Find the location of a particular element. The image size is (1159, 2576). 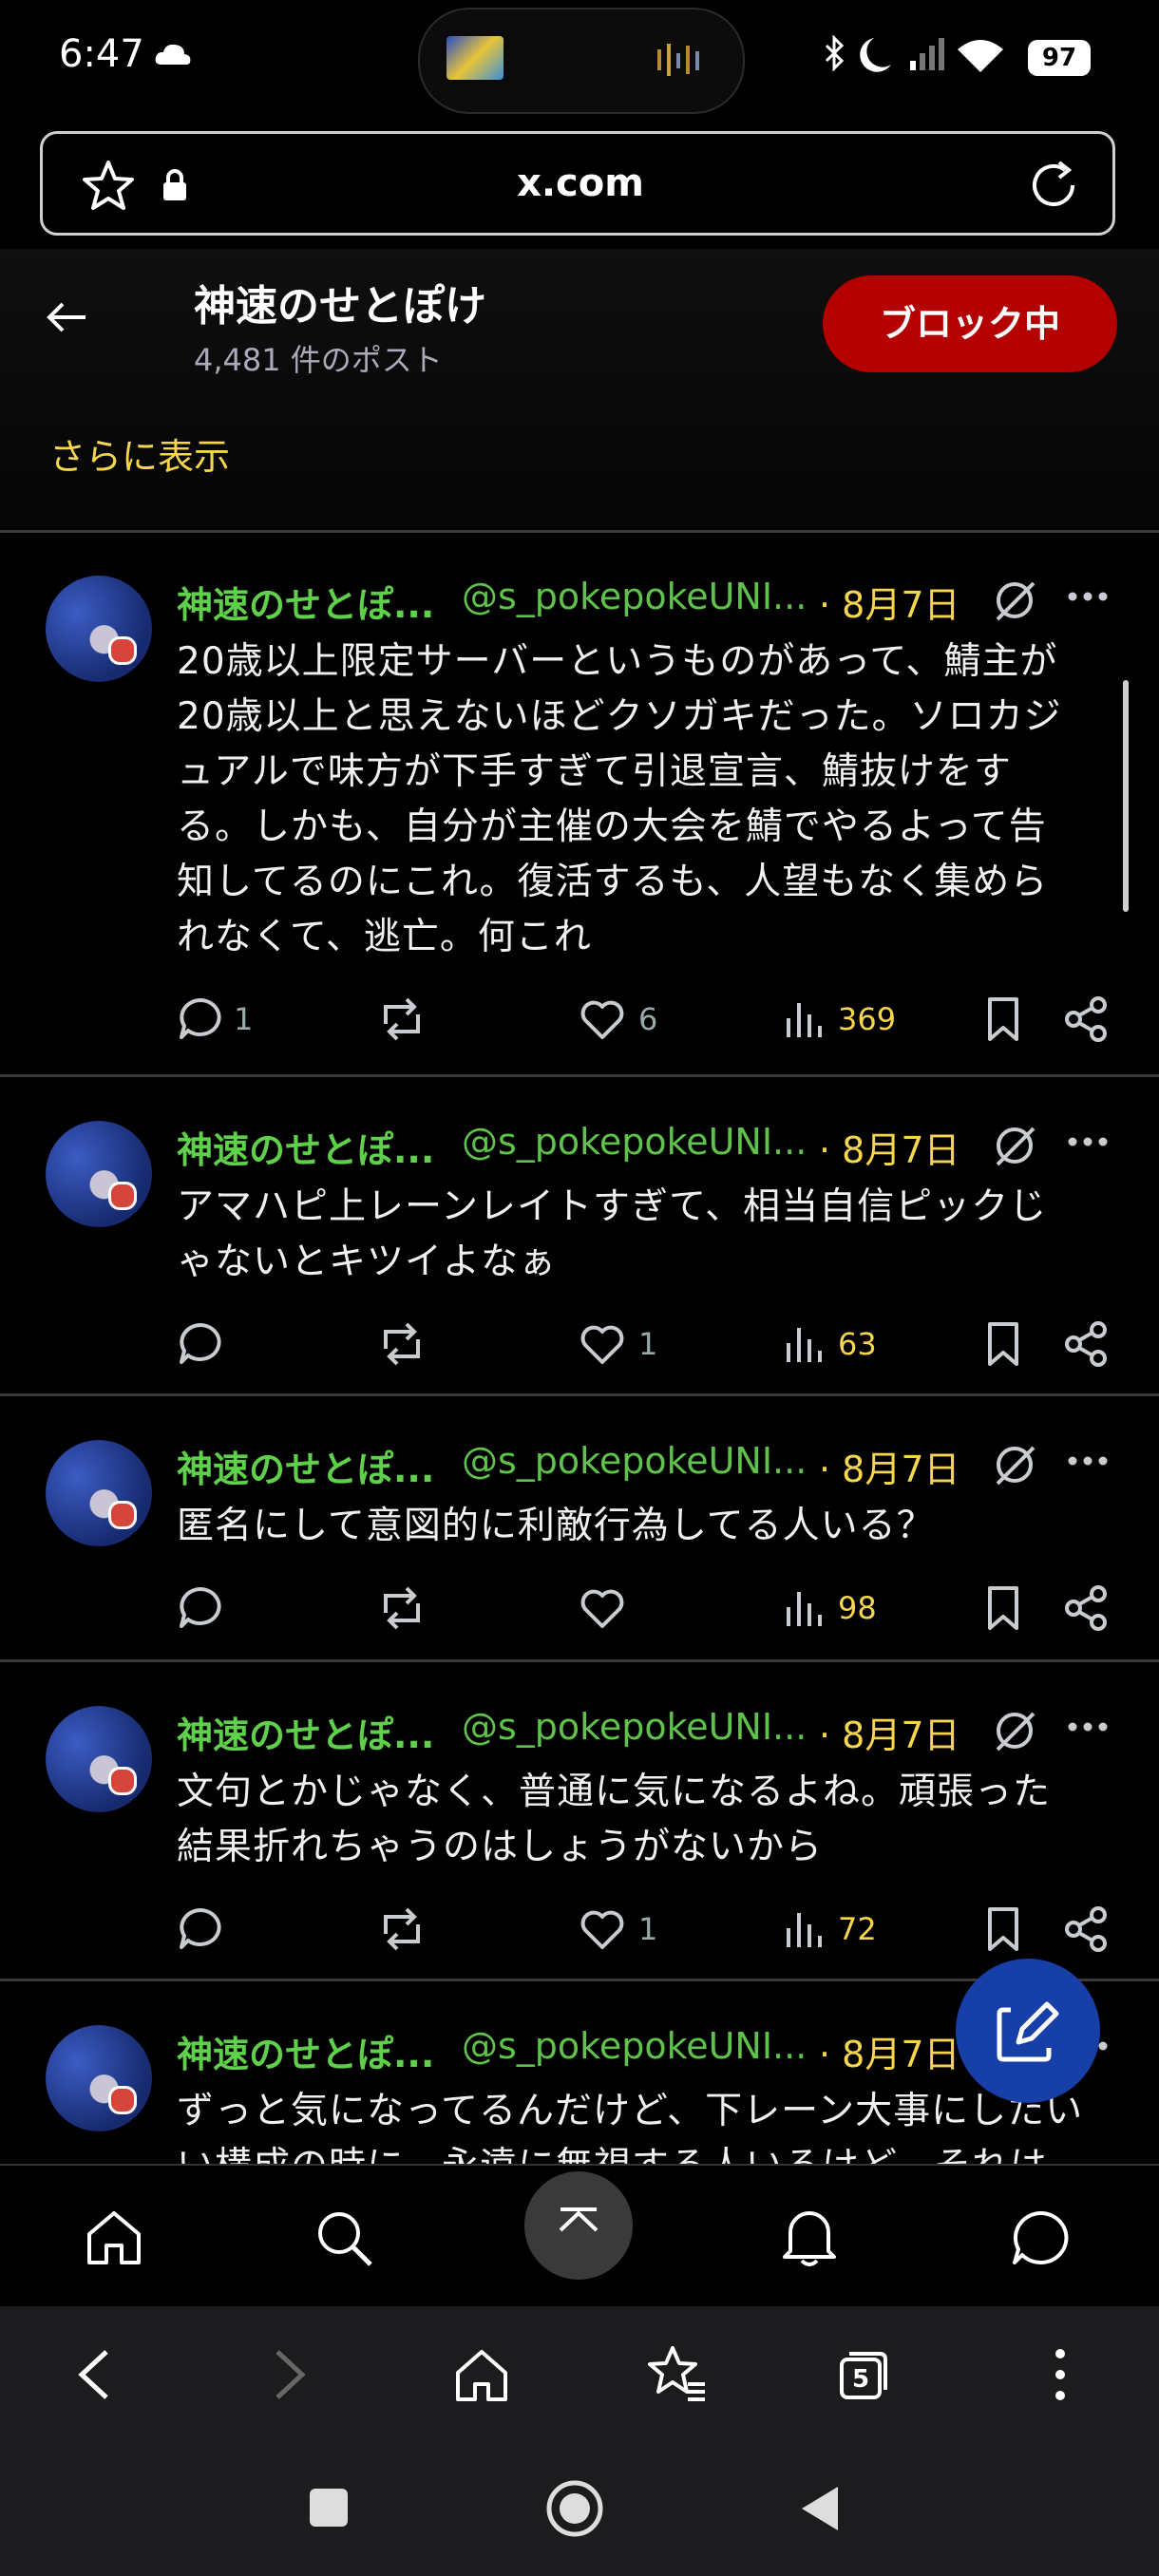

post-text-line: 結果折れちゃうのはしょうがないから is located at coordinates (500, 1847).